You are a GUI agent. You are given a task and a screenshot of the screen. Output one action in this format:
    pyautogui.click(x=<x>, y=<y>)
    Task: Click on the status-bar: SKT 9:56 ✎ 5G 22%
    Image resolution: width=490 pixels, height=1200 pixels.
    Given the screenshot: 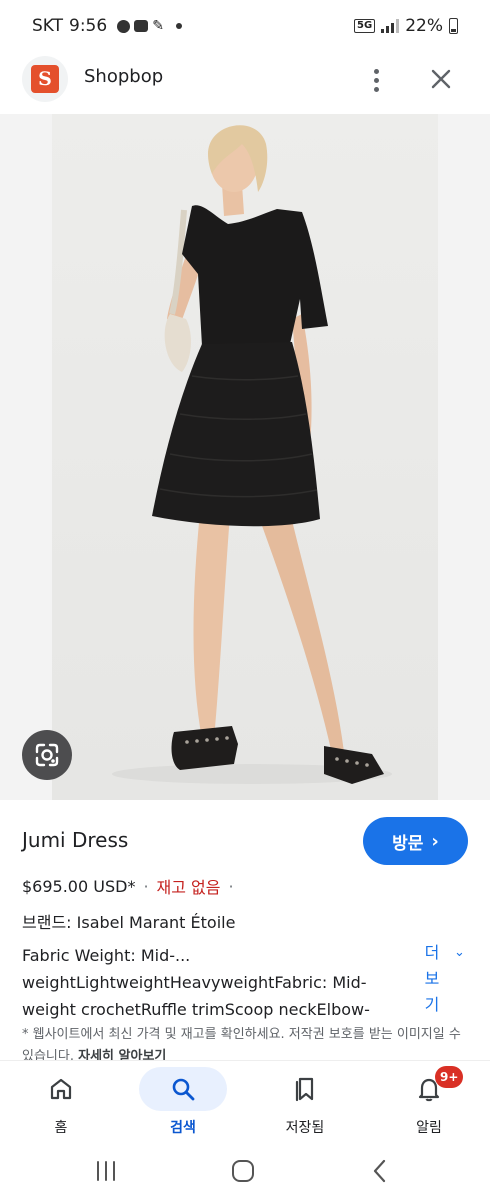 What is the action you would take?
    pyautogui.click(x=245, y=26)
    